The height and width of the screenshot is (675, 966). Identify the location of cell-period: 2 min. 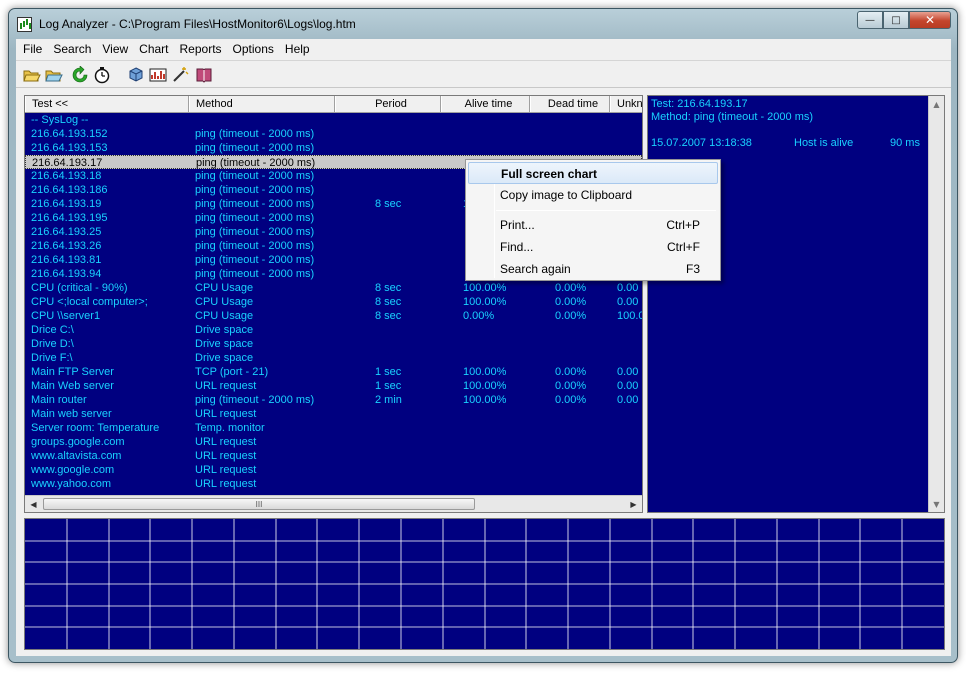
(388, 400).